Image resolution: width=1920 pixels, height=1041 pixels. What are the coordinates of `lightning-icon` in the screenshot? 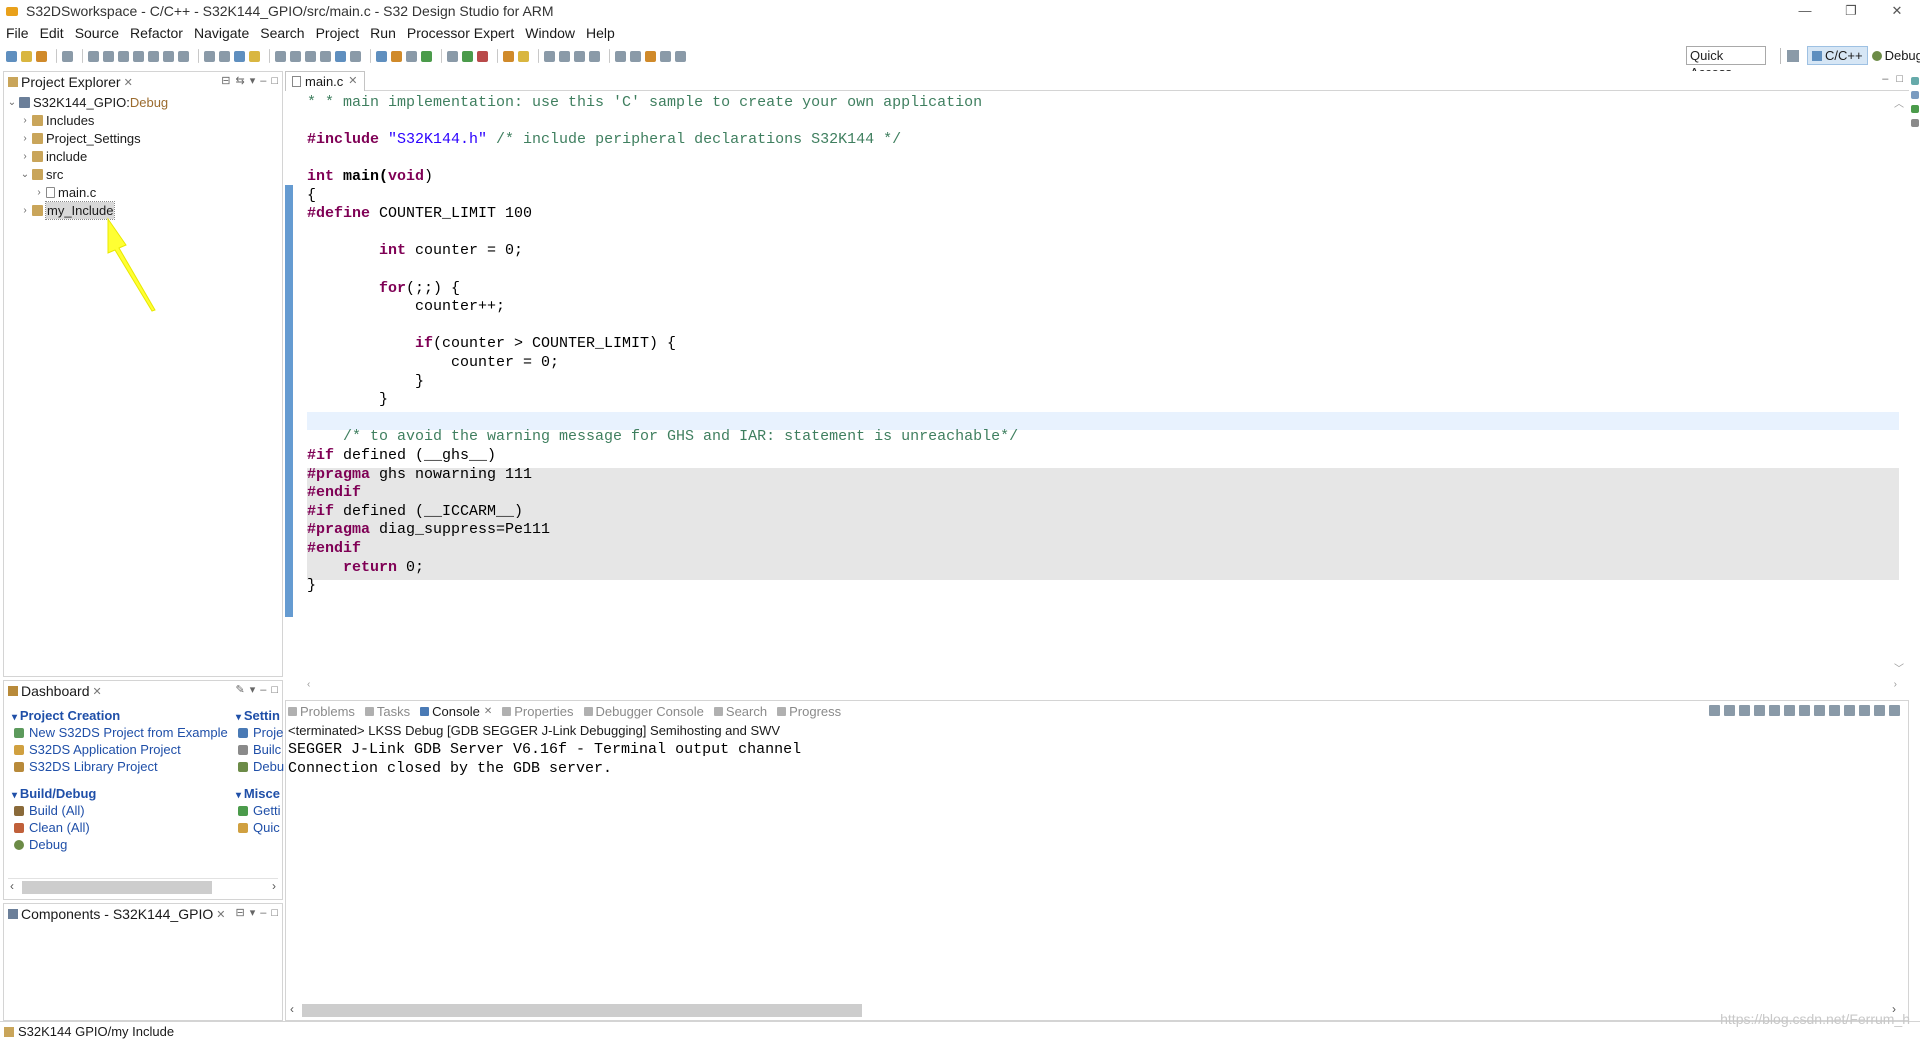 It's located at (254, 56).